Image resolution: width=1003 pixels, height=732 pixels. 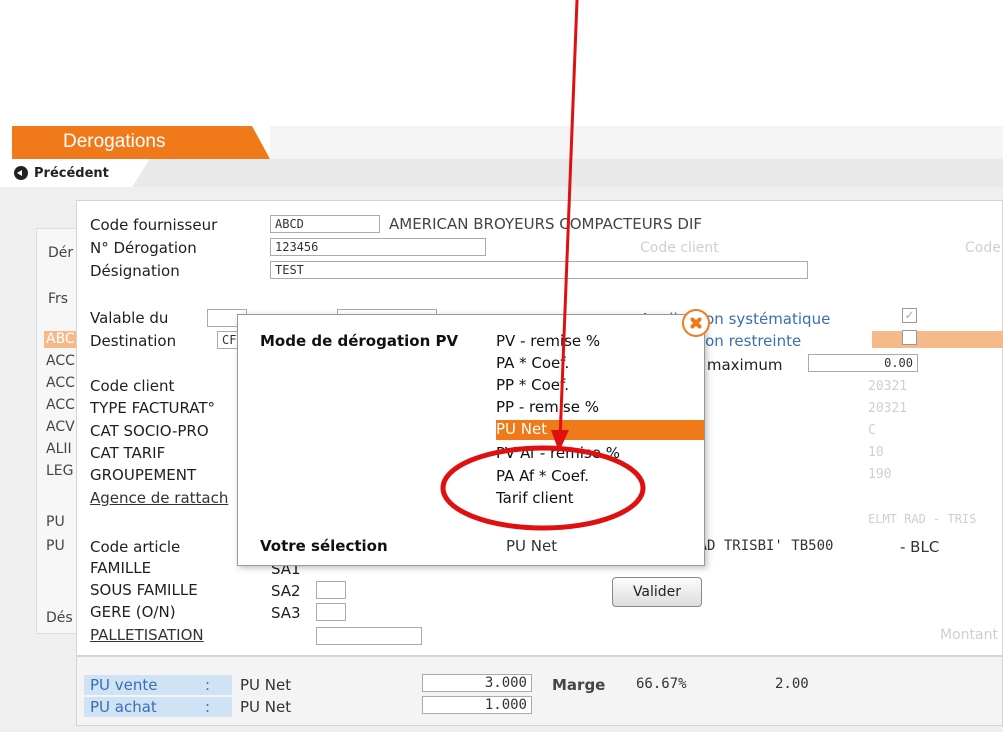 I want to click on annotation-overlay, so click(x=543, y=265).